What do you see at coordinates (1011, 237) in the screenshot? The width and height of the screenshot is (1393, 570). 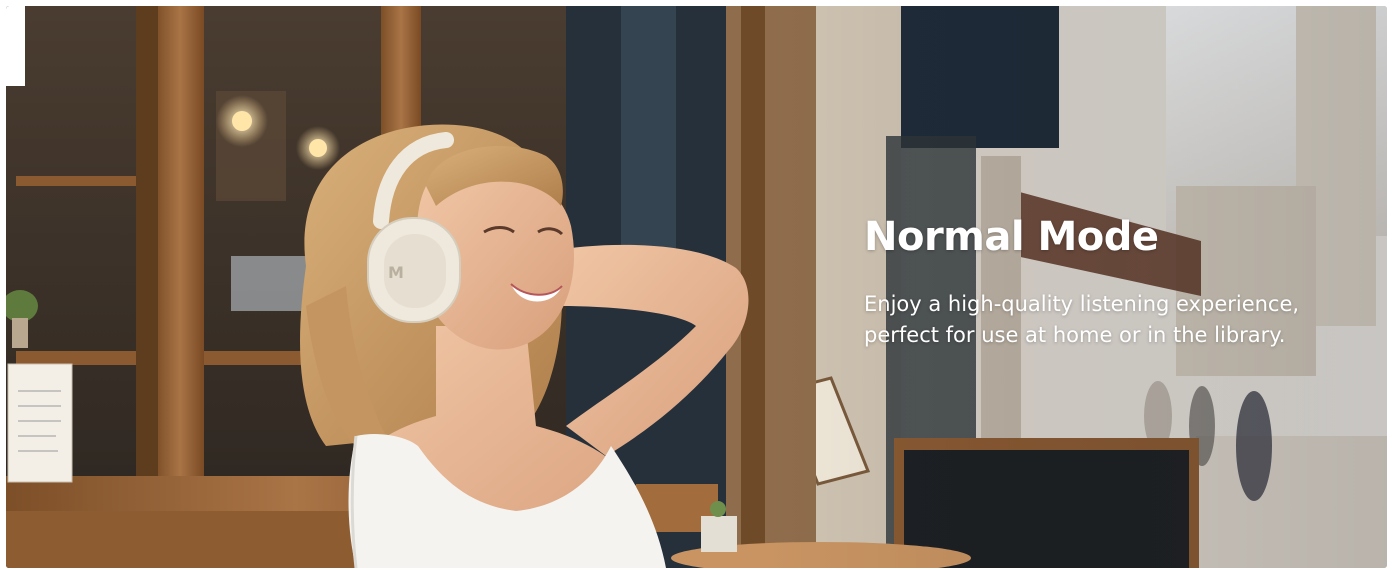 I see `mode-title: Normal Mode` at bounding box center [1011, 237].